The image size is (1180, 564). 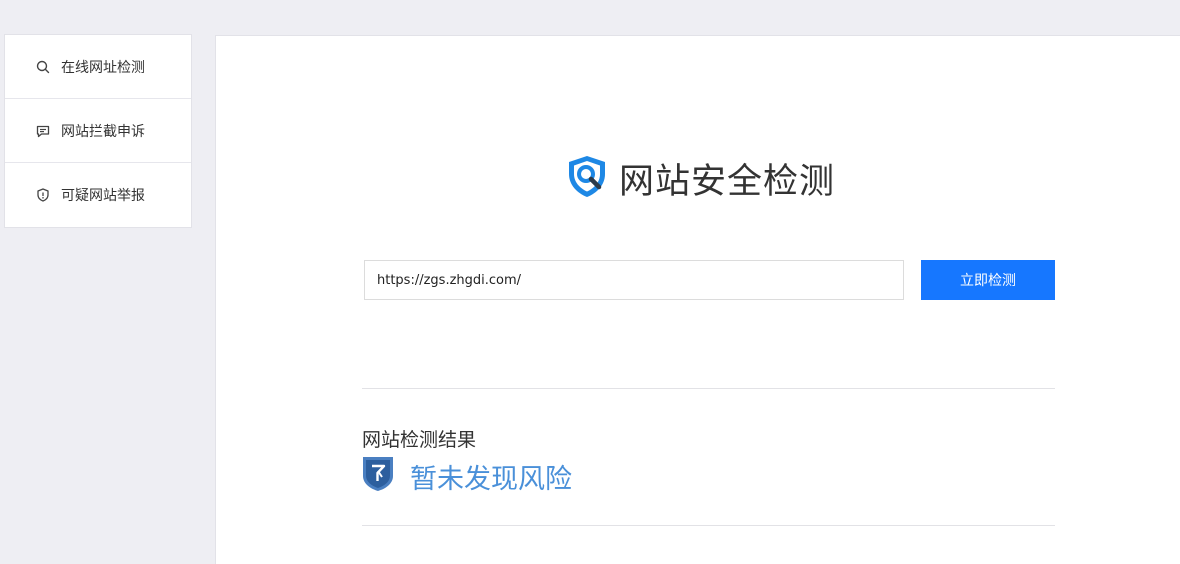 What do you see at coordinates (103, 67) in the screenshot?
I see `sidebar-item-label: 在线网址检测` at bounding box center [103, 67].